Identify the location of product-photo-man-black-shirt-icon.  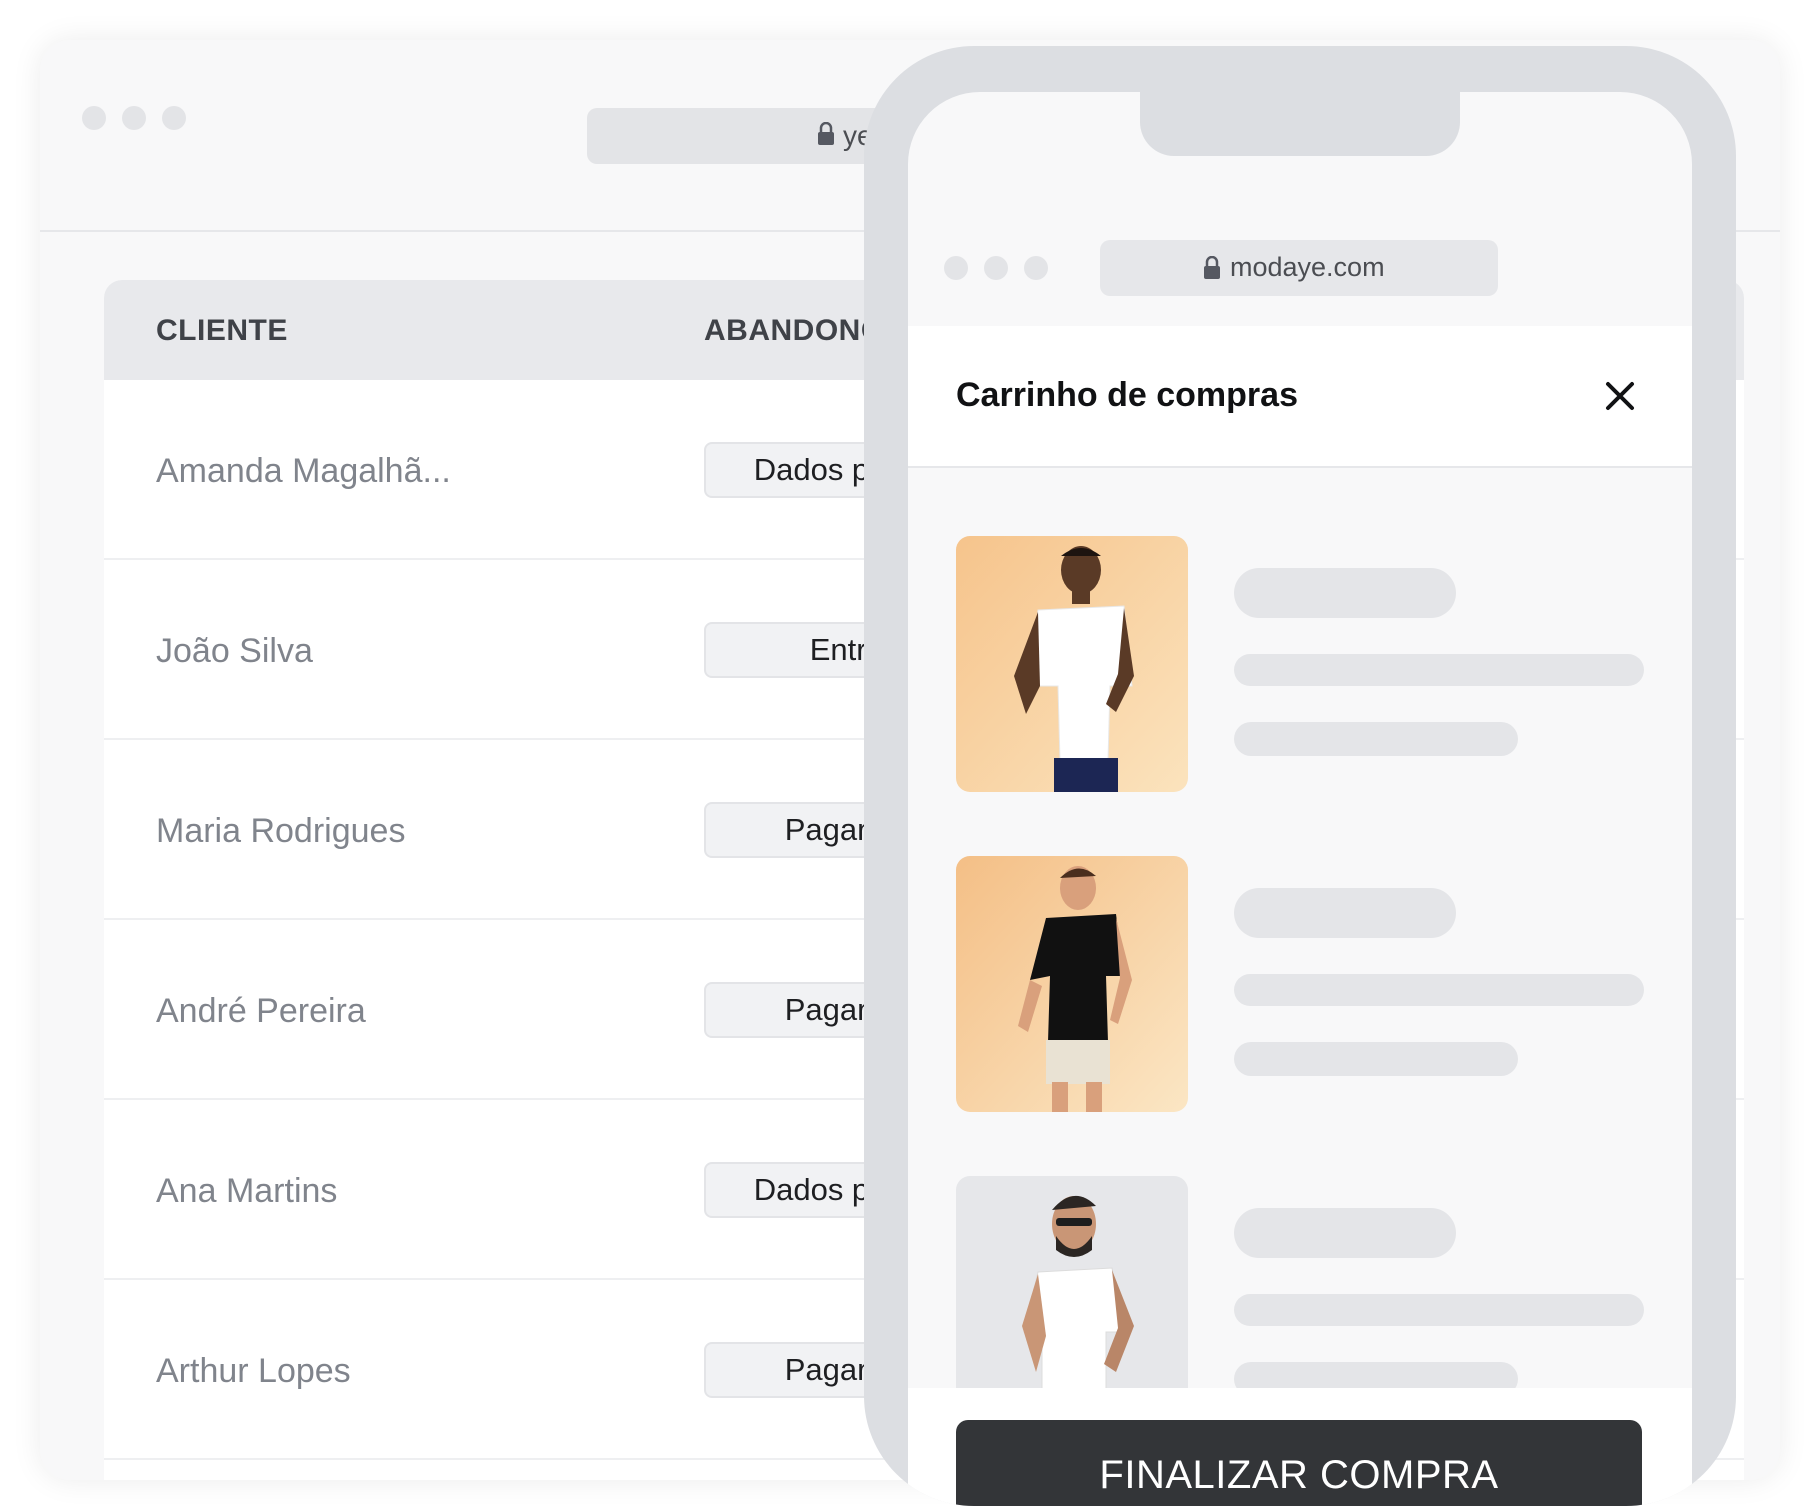
(1072, 984).